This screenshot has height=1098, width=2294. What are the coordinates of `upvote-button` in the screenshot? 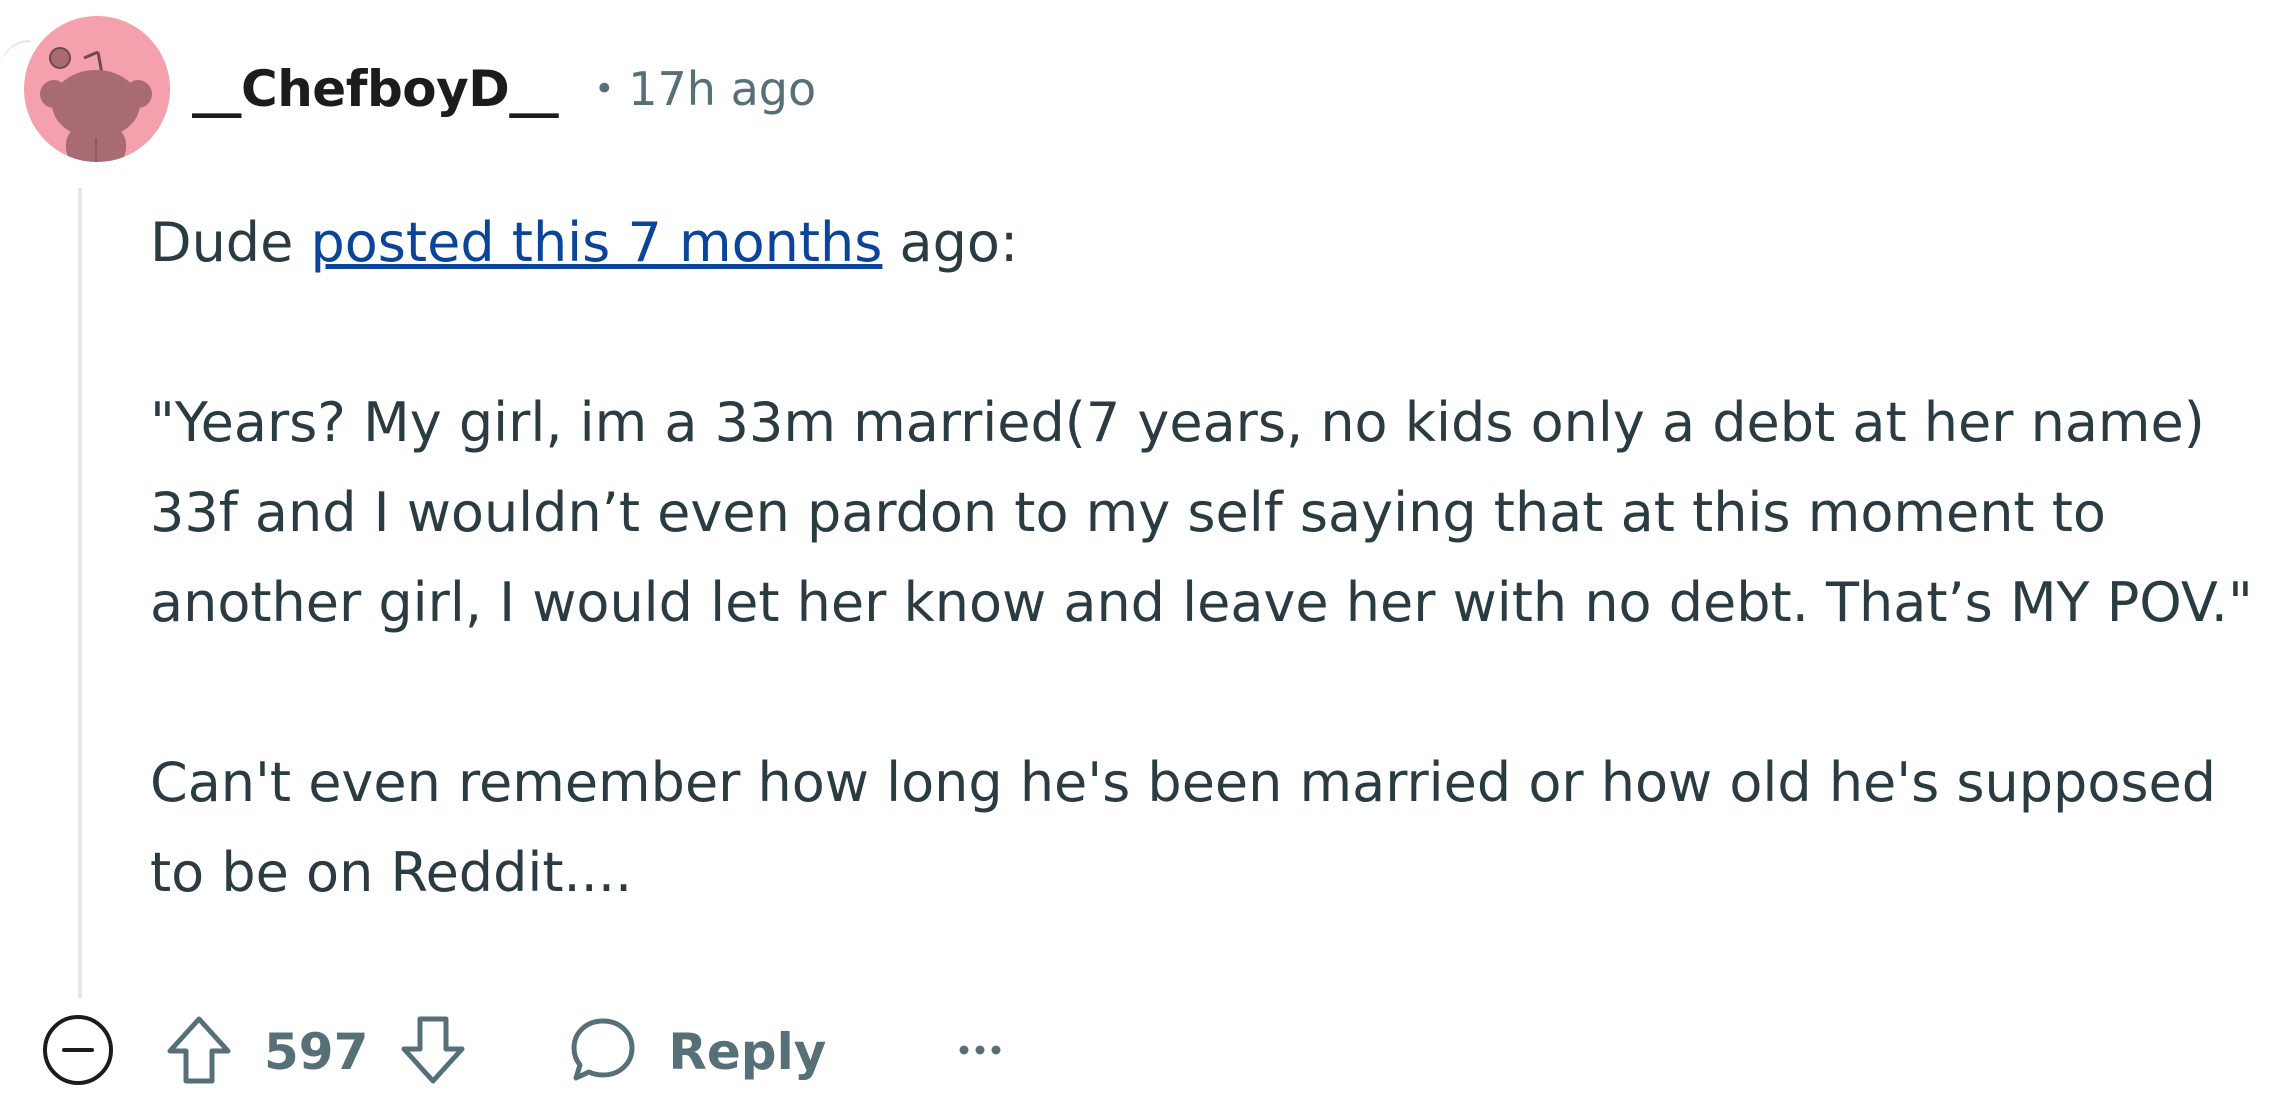 It's located at (199, 1052).